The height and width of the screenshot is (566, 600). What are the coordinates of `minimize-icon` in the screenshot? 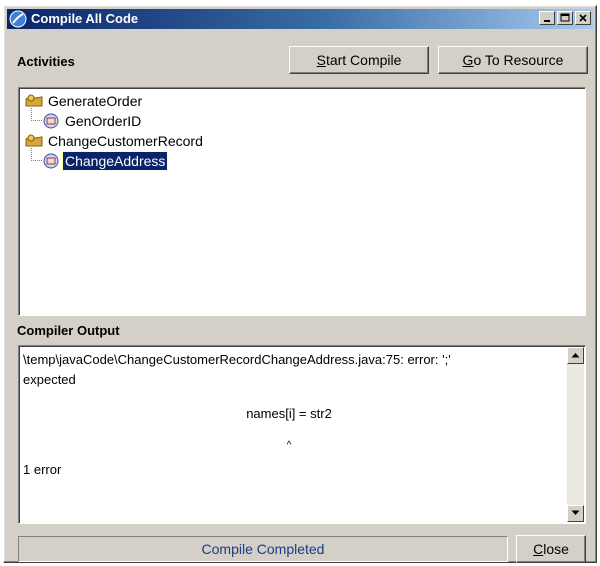 It's located at (547, 21).